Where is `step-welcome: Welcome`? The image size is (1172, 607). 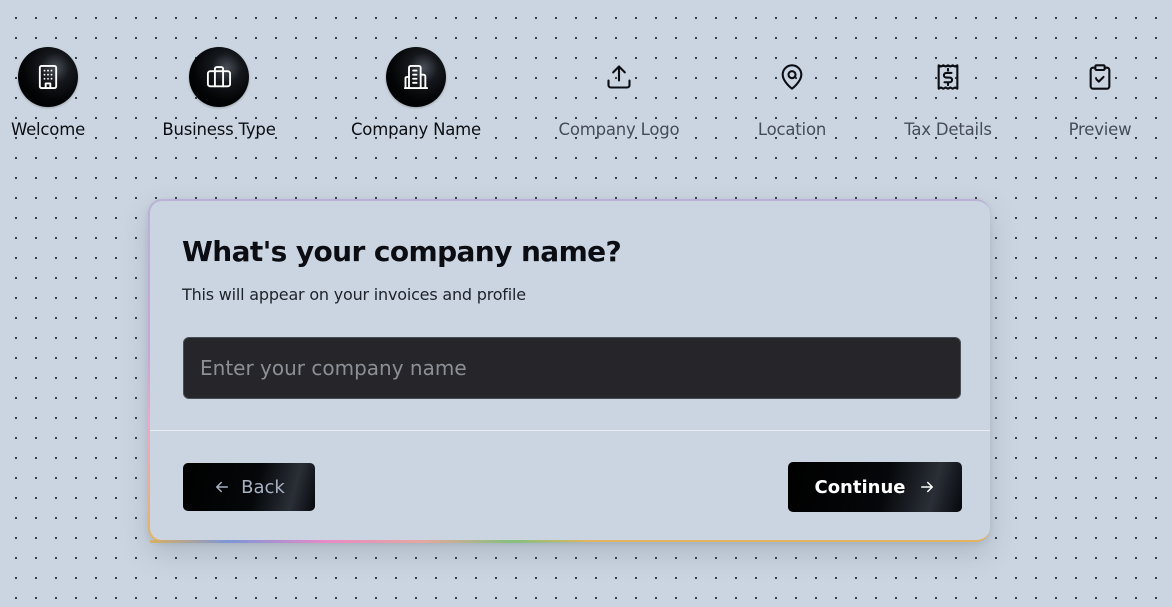
step-welcome: Welcome is located at coordinates (64, 93).